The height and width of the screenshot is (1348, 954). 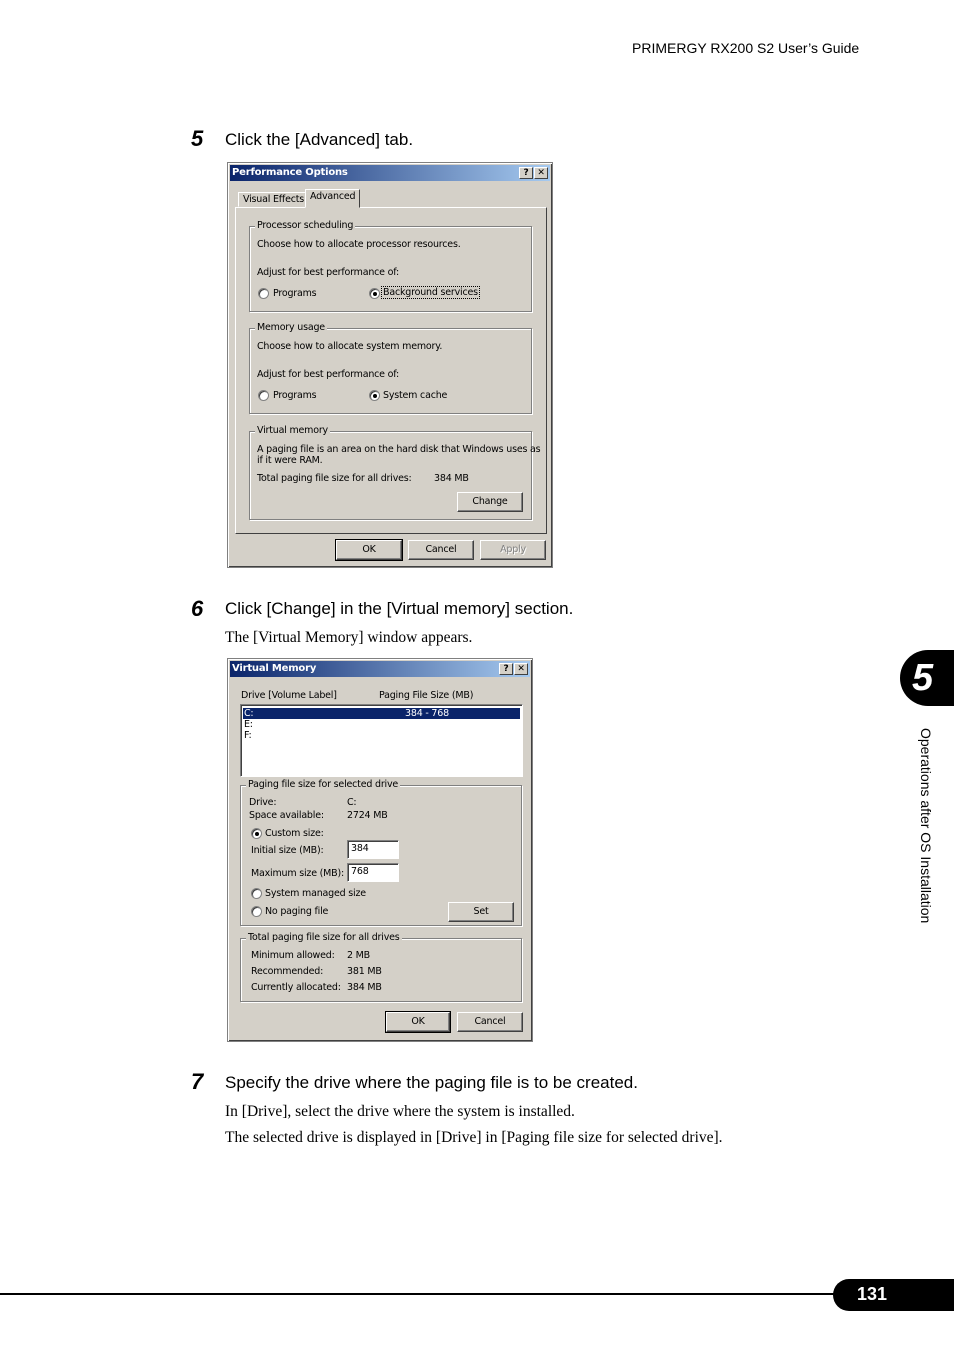 I want to click on radio-system-managed-label: System managed size, so click(x=315, y=893).